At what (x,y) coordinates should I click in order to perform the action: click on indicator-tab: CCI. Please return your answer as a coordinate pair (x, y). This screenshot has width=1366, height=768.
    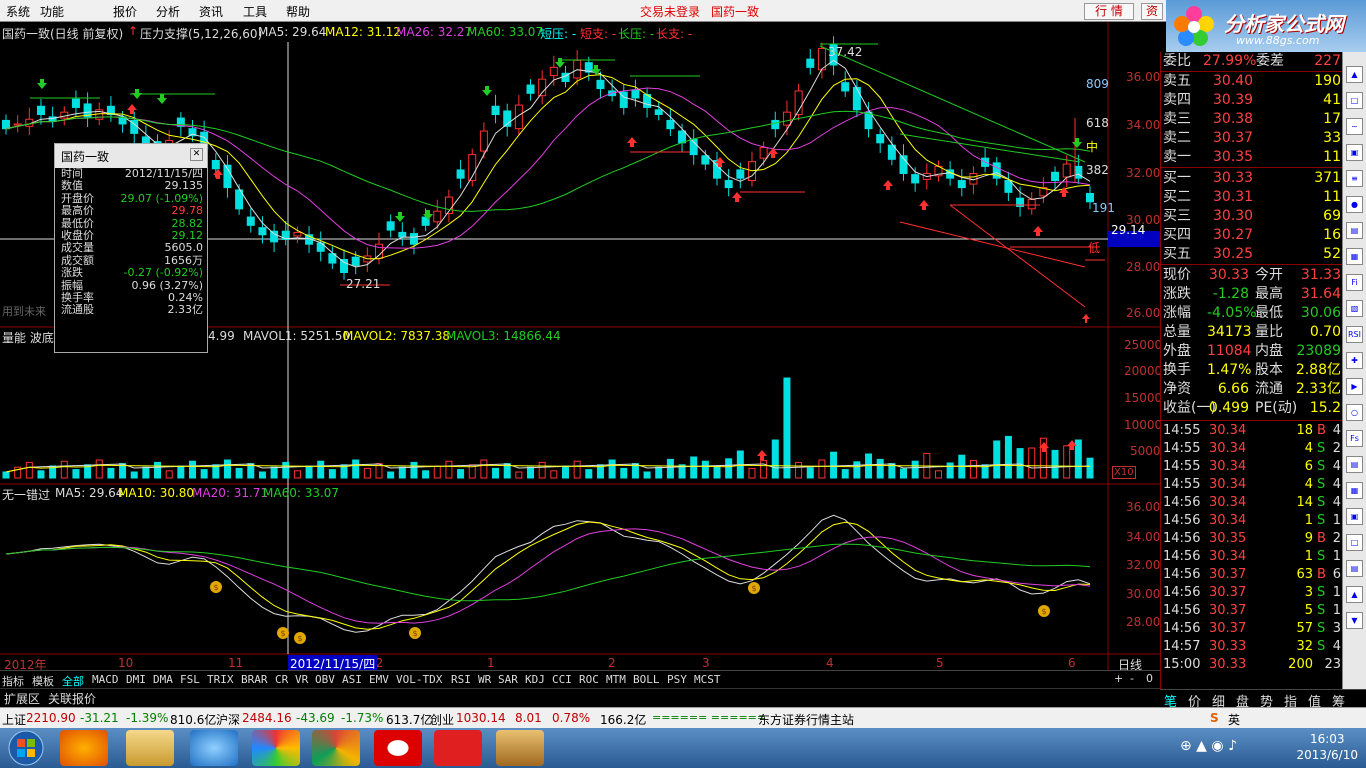
    Looking at the image, I should click on (562, 679).